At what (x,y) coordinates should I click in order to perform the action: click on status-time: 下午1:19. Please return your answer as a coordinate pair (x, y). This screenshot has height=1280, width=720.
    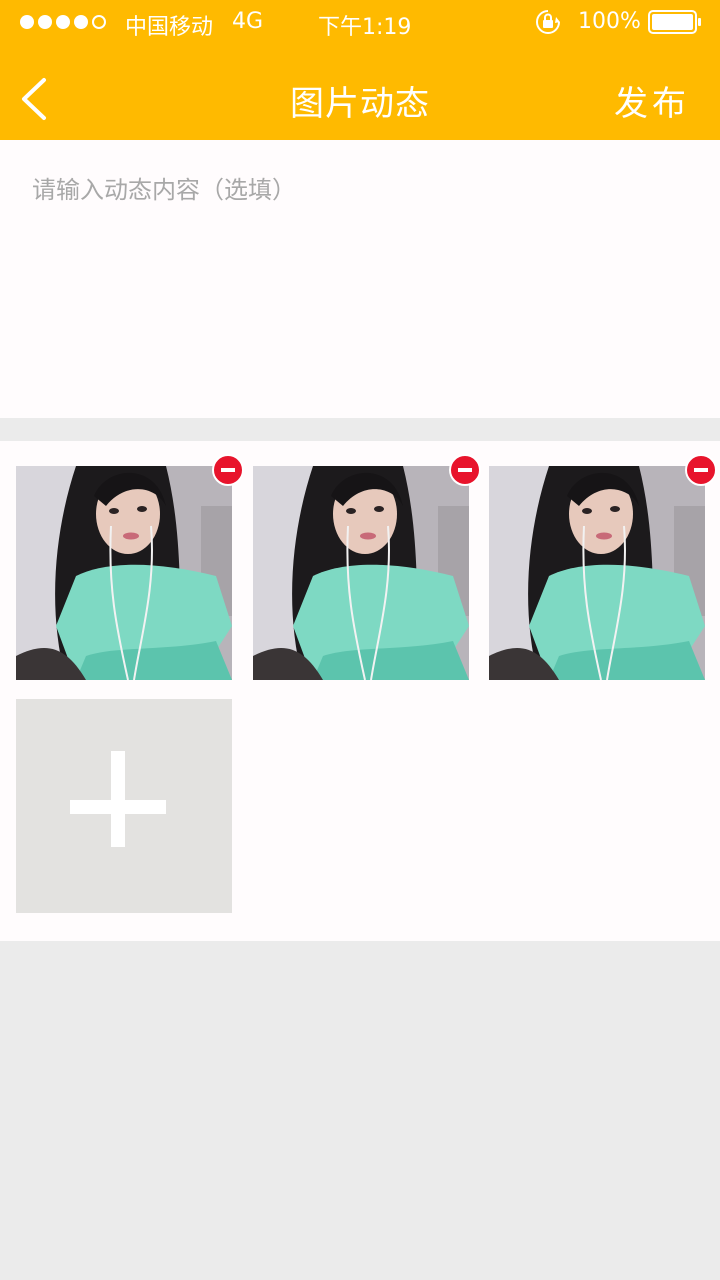
    Looking at the image, I should click on (365, 27).